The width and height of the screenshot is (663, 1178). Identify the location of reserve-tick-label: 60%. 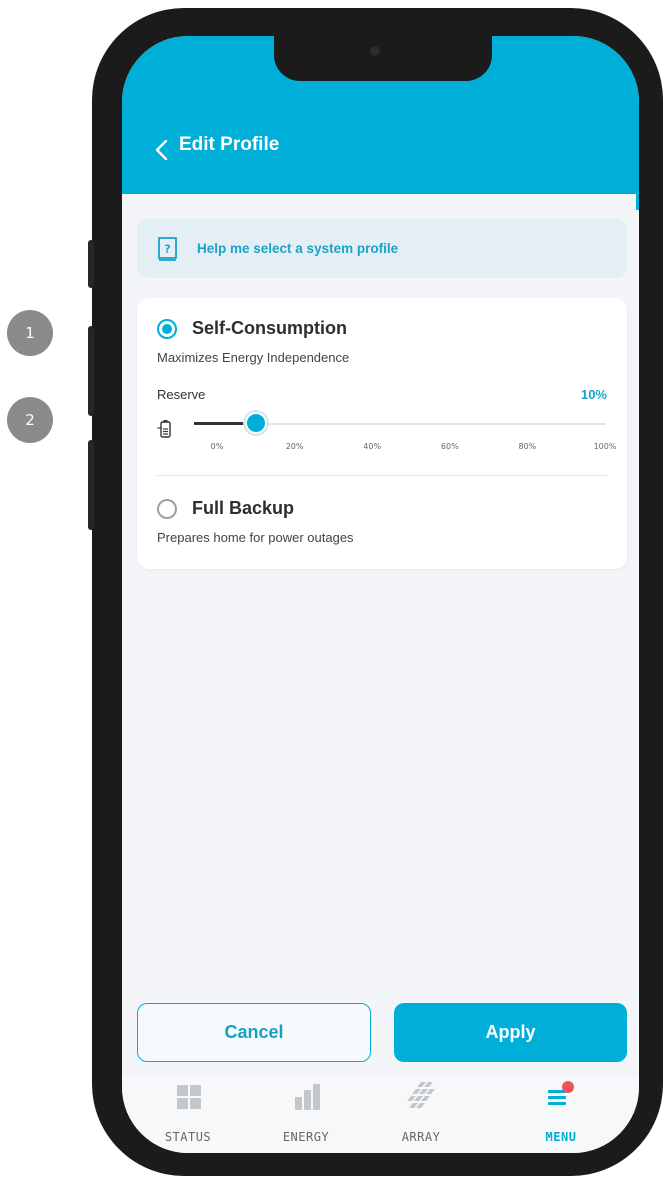
(449, 446).